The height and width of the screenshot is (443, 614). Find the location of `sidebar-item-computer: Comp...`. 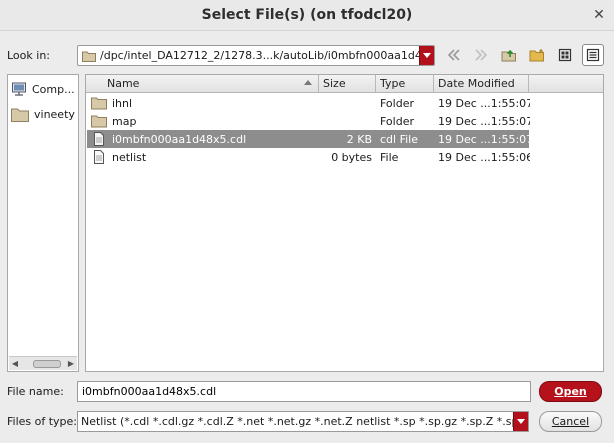

sidebar-item-computer: Comp... is located at coordinates (44, 89).